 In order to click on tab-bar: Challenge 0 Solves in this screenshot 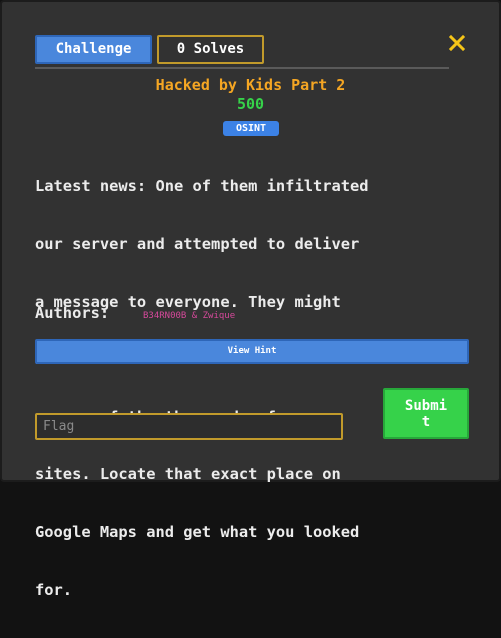, I will do `click(242, 52)`.